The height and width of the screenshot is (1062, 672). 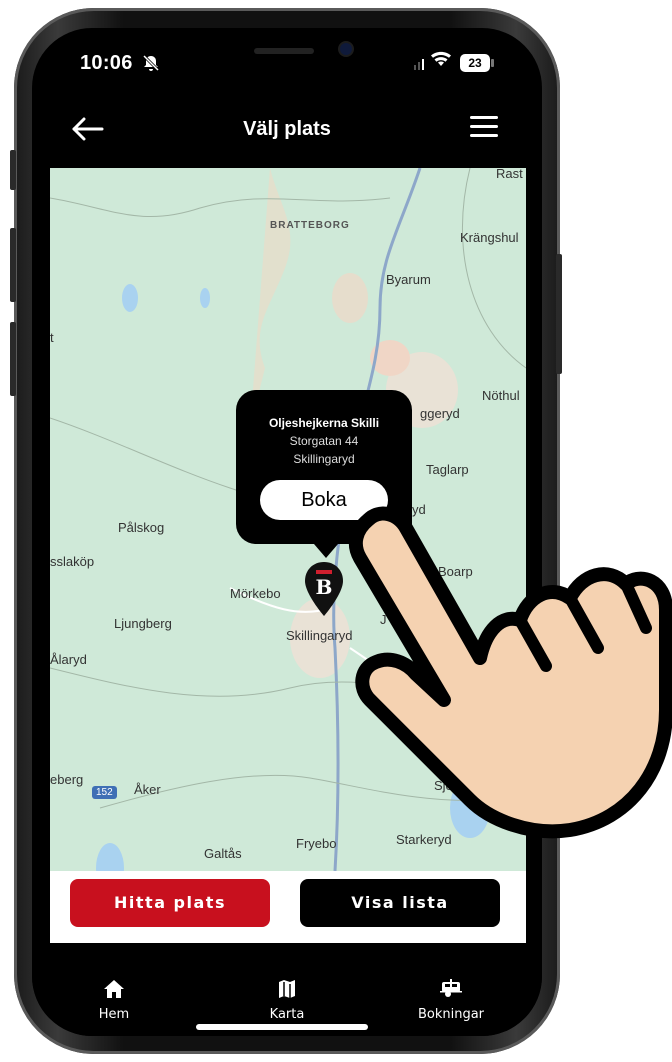 I want to click on map-label: Galtås, so click(x=223, y=853).